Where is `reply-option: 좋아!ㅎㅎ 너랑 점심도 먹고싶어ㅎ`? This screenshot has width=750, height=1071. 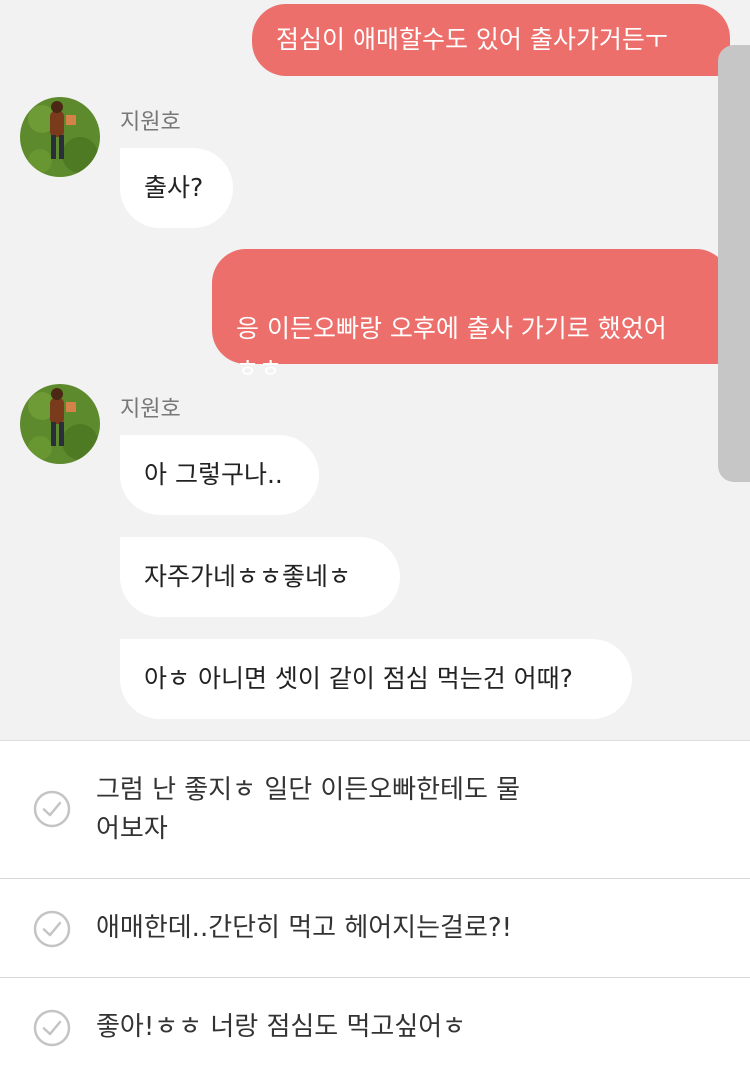 reply-option: 좋아!ㅎㅎ 너랑 점심도 먹고싶어ㅎ is located at coordinates (375, 1024).